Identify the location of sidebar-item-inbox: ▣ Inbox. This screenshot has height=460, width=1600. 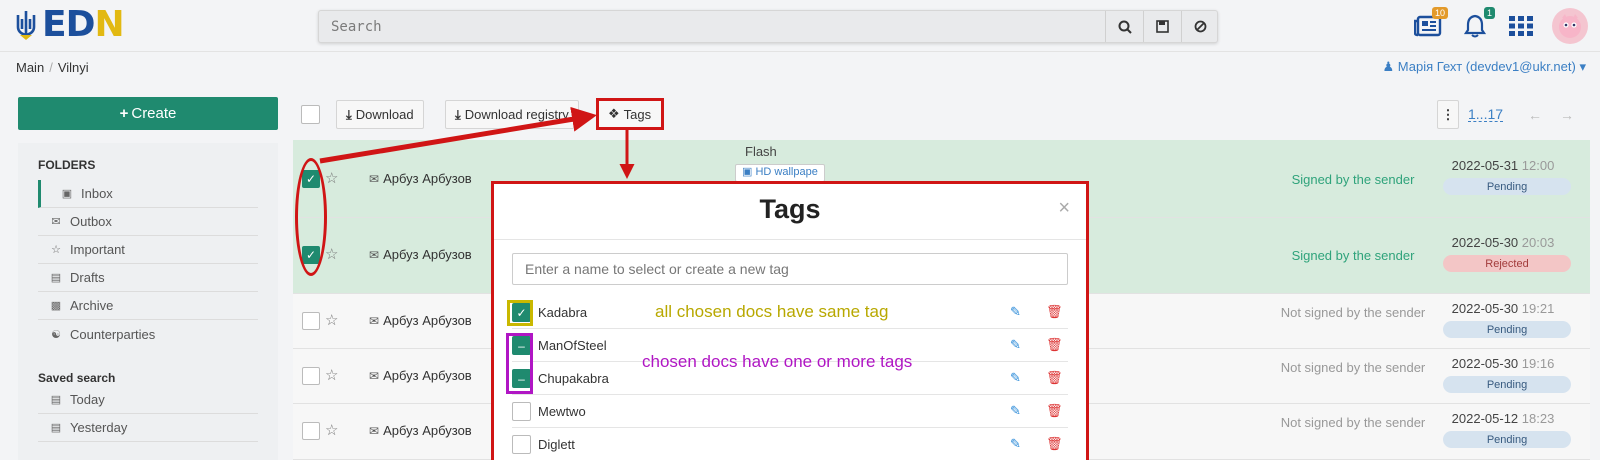
(148, 194).